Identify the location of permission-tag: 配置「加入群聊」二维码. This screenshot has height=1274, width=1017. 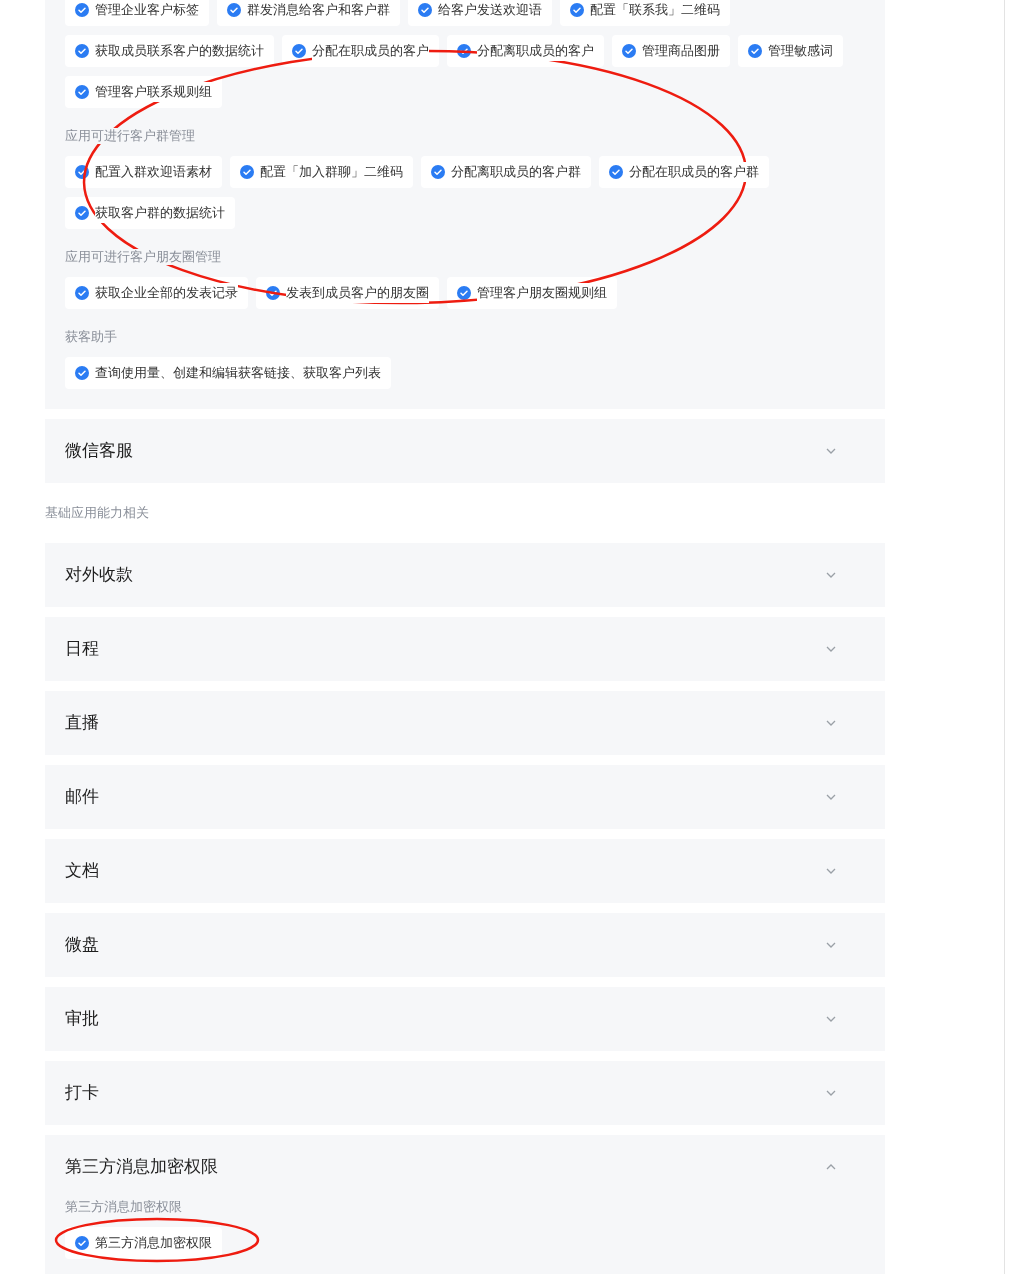
(321, 172).